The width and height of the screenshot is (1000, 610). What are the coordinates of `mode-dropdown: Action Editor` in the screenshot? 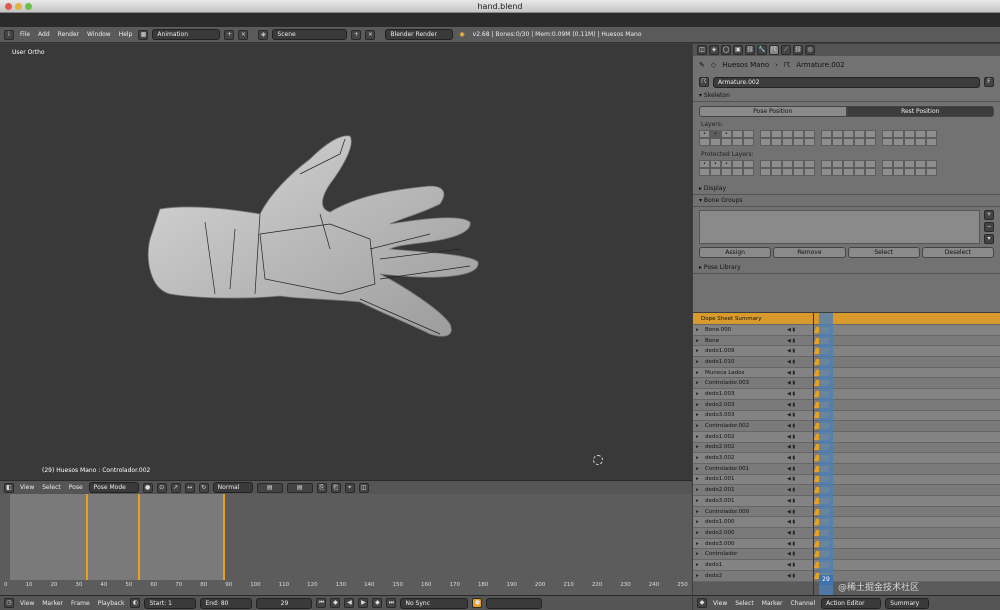 It's located at (851, 603).